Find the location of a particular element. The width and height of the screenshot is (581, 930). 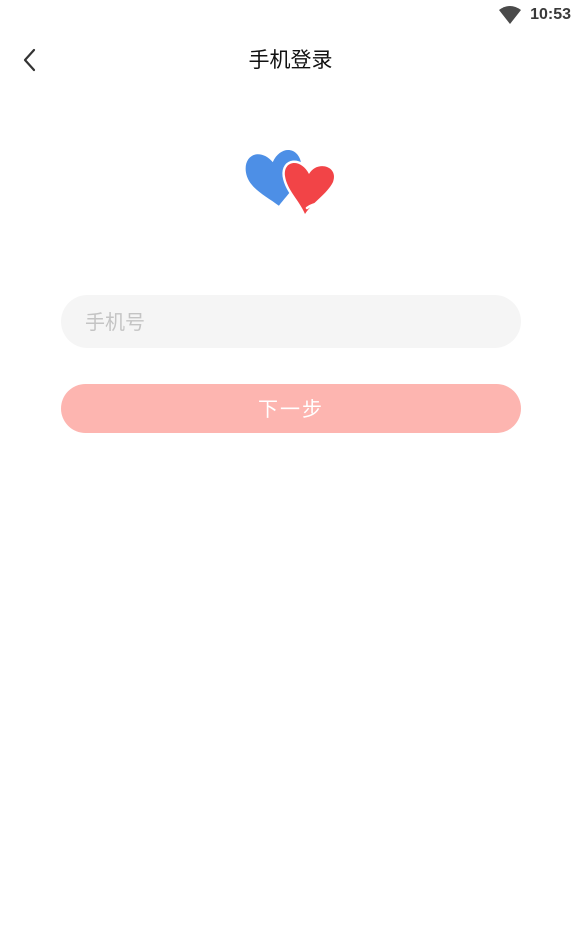

phone-input is located at coordinates (291, 321).